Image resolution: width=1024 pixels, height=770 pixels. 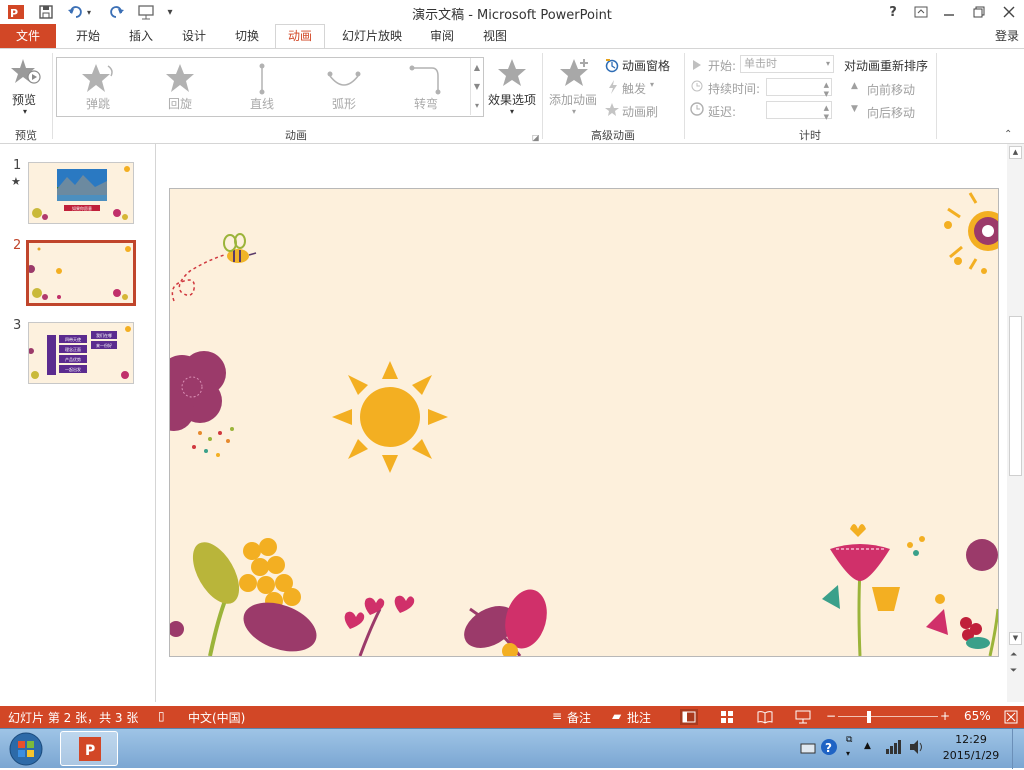 What do you see at coordinates (891, 89) in the screenshot?
I see `move-earlier-button: 向前移动` at bounding box center [891, 89].